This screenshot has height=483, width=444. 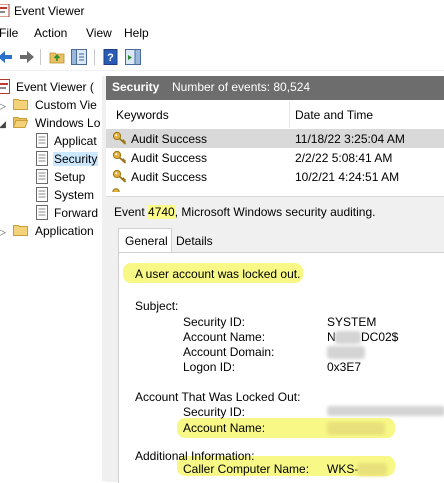 I want to click on collapse-arrow-icon: ◢, so click(x=3, y=124).